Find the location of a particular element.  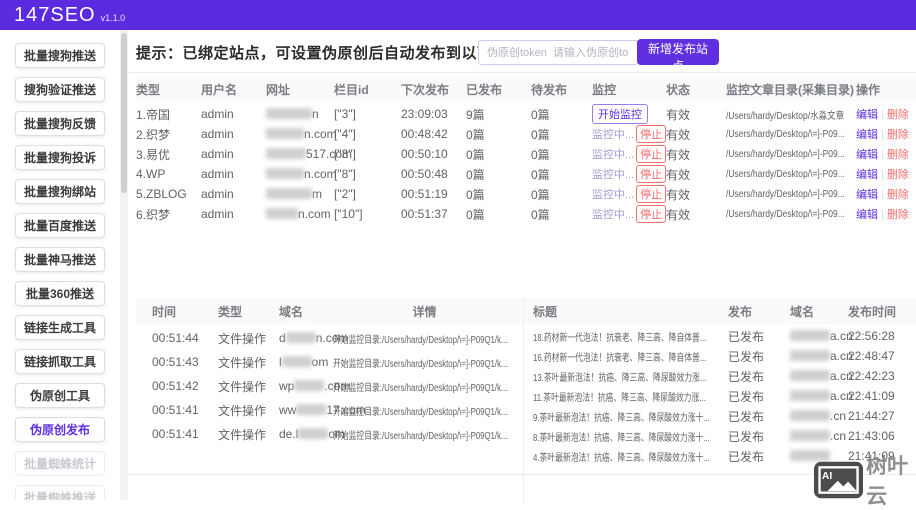

sidebar-item-7: 批量360推送 is located at coordinates (60, 293).